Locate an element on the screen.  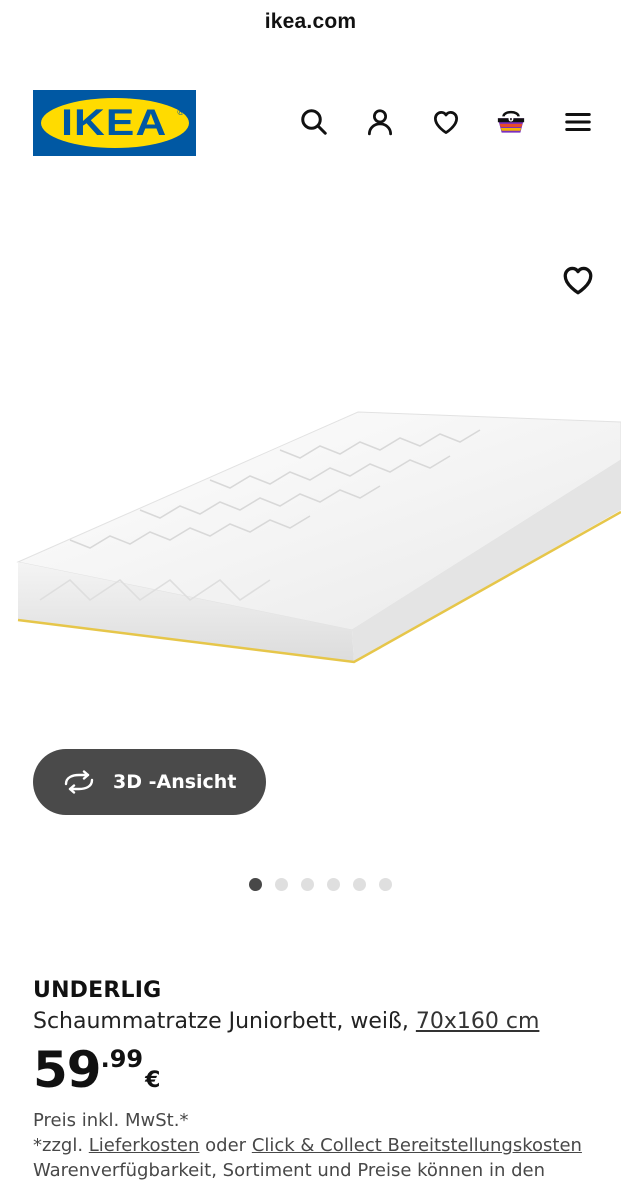
carousel-indicators is located at coordinates (320, 884).